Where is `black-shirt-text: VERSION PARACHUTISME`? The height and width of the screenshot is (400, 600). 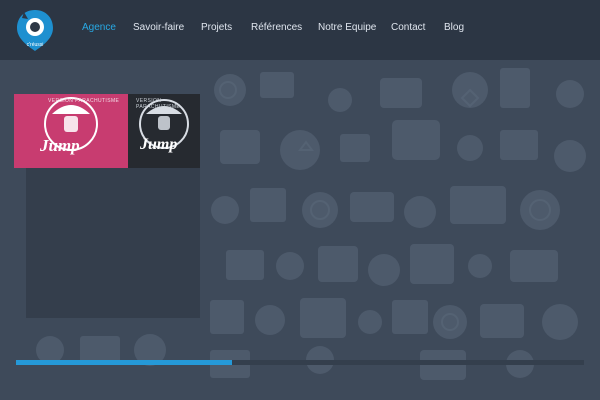 black-shirt-text: VERSION PARACHUTISME is located at coordinates (158, 104).